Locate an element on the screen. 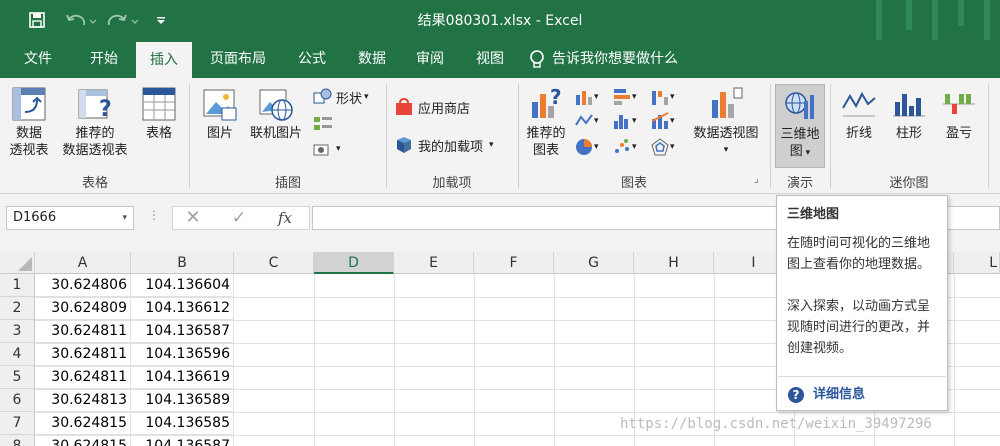  pie-chart-icon is located at coordinates (584, 147).